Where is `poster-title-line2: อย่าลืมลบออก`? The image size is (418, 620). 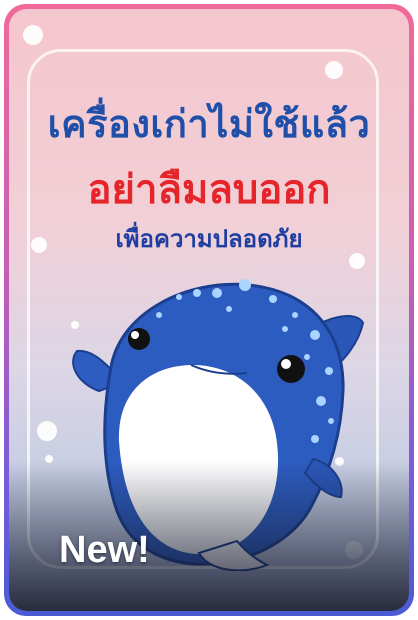 poster-title-line2: อย่าลืมลบออก is located at coordinates (209, 190).